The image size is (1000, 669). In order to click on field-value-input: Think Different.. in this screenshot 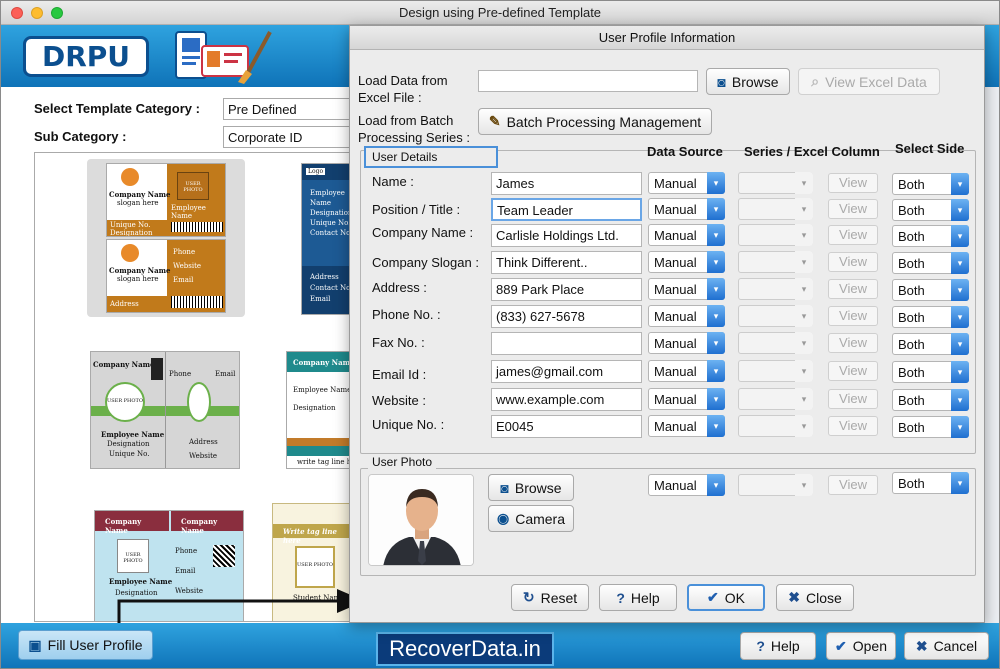, I will do `click(566, 262)`.